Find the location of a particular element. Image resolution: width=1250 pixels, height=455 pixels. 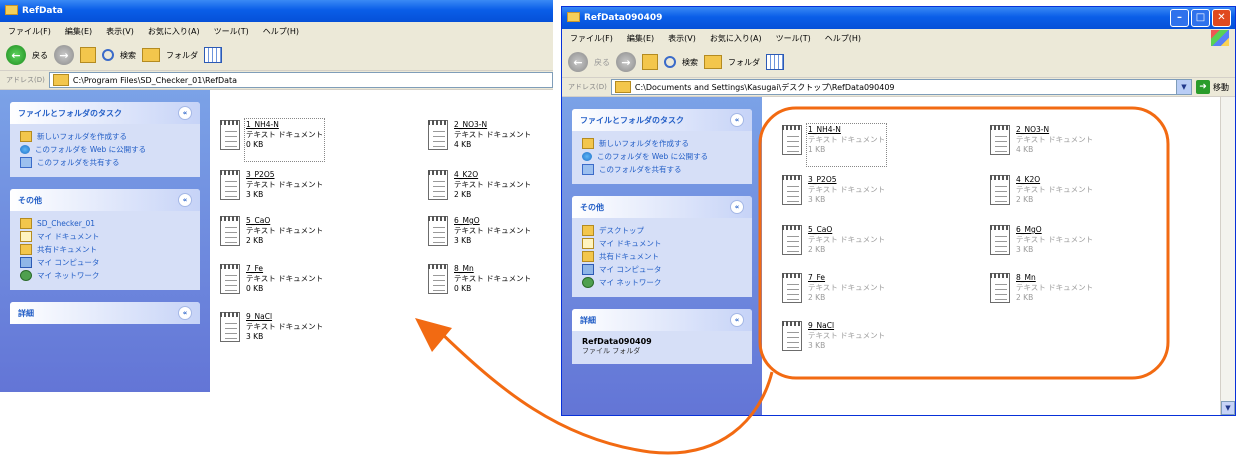

file-item: 8_Mn テキスト ドキュメント 0 KB is located at coordinates (490, 284).